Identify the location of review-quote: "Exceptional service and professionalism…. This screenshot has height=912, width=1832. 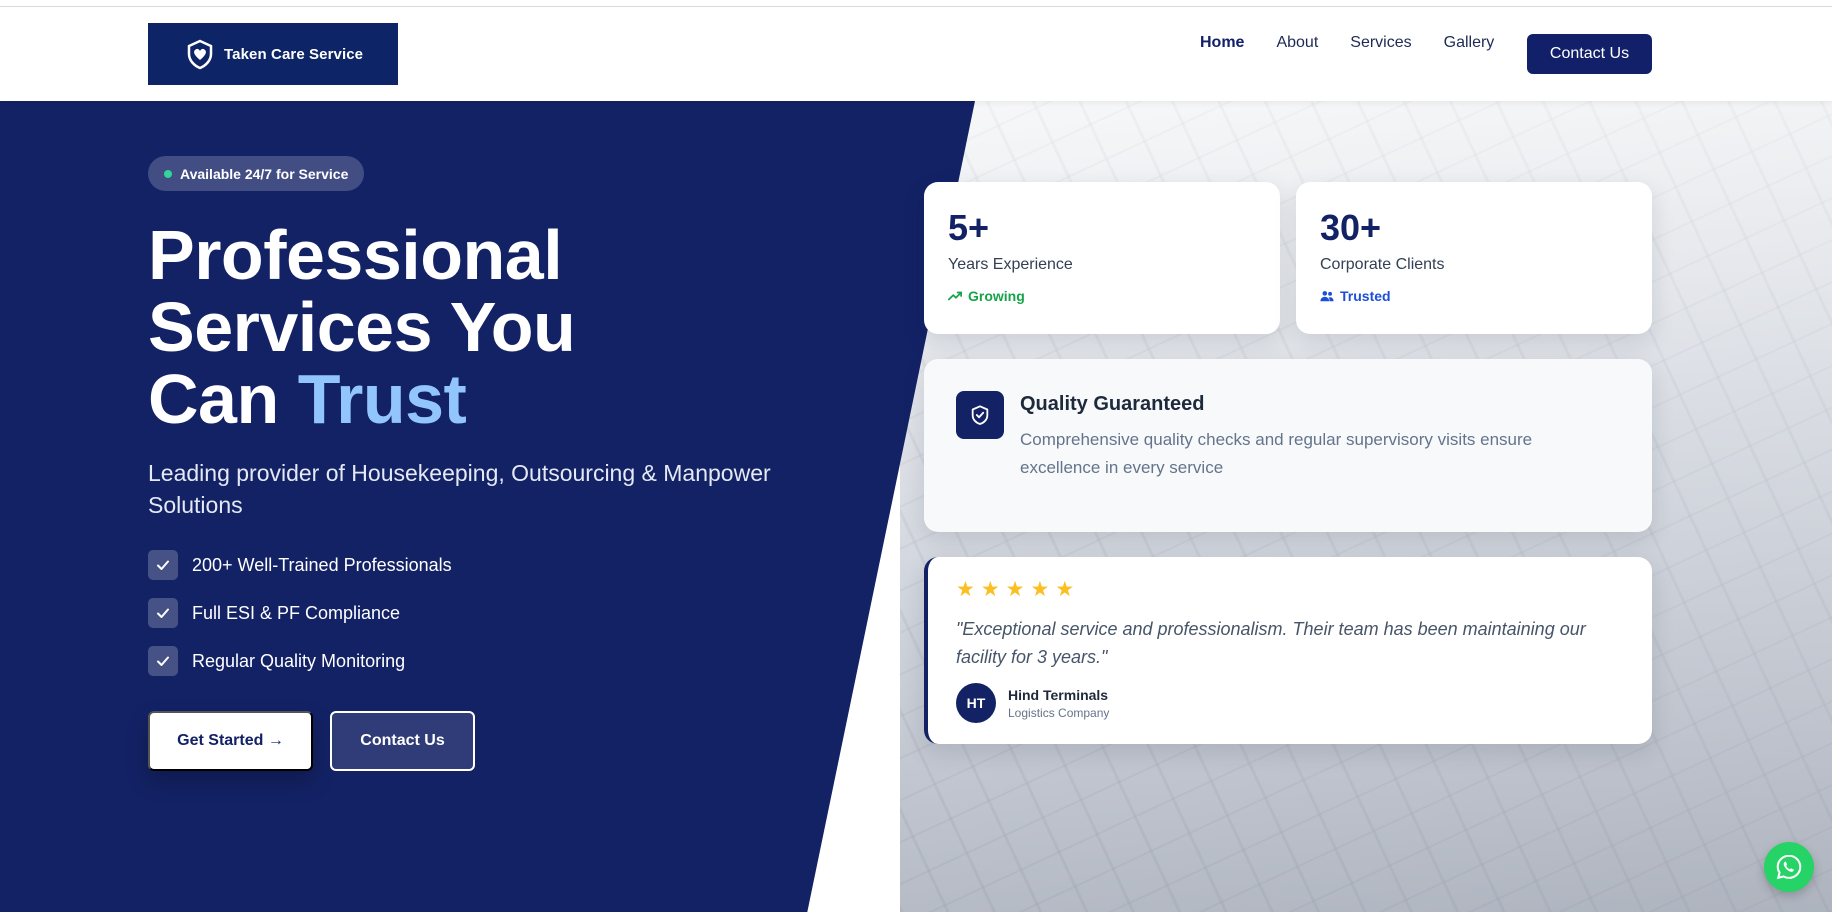
(1271, 643).